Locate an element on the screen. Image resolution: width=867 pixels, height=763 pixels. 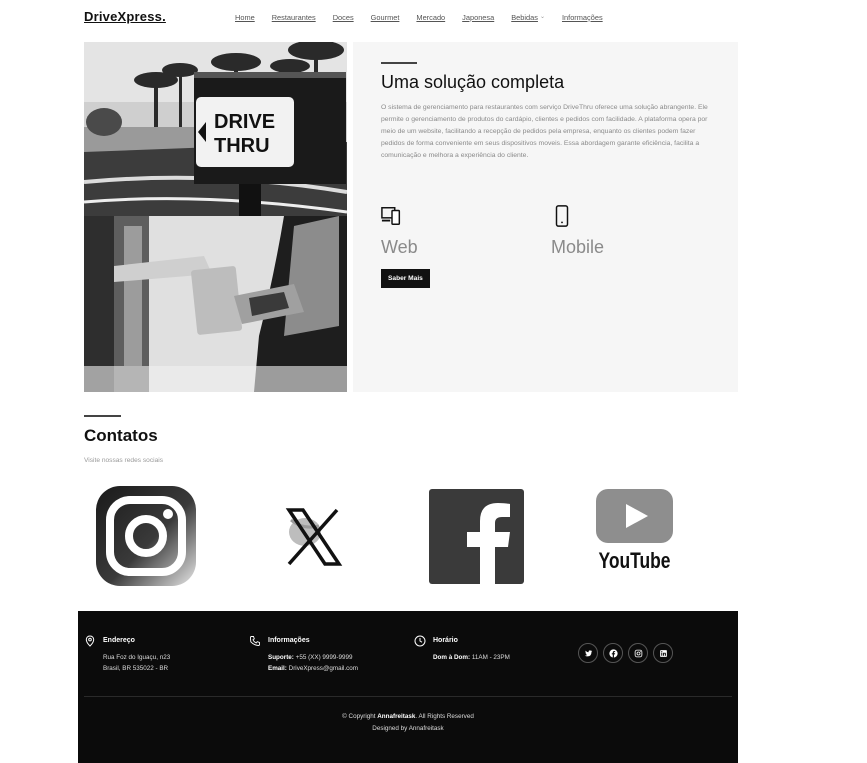
nav-mercado: Mercado is located at coordinates (430, 17).